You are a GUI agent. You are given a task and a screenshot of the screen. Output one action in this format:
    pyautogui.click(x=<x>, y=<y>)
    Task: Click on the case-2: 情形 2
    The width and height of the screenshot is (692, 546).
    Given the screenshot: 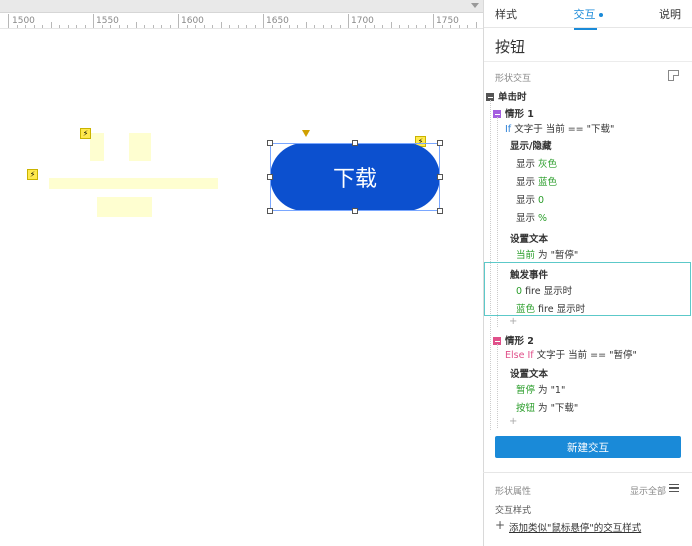 What is the action you would take?
    pyautogui.click(x=513, y=340)
    